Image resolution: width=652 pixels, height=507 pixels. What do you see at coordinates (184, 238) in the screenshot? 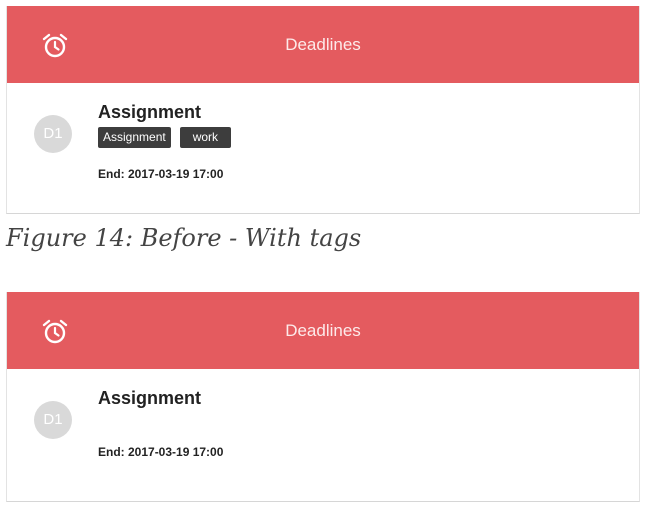
I see `figure-caption: Figure 14: Before - With tags` at bounding box center [184, 238].